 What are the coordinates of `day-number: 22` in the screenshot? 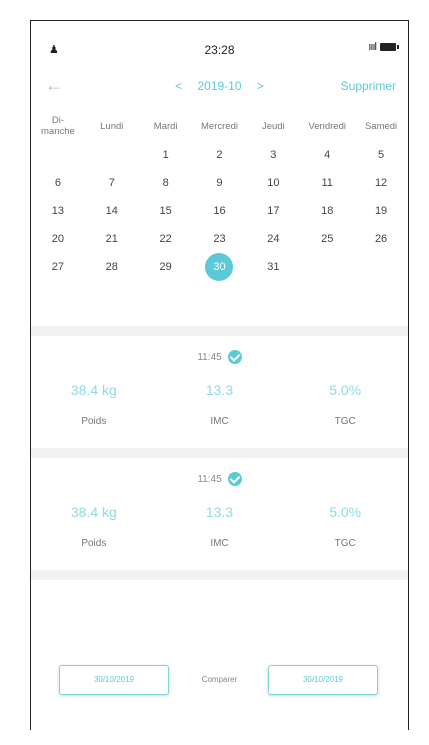 It's located at (165, 239).